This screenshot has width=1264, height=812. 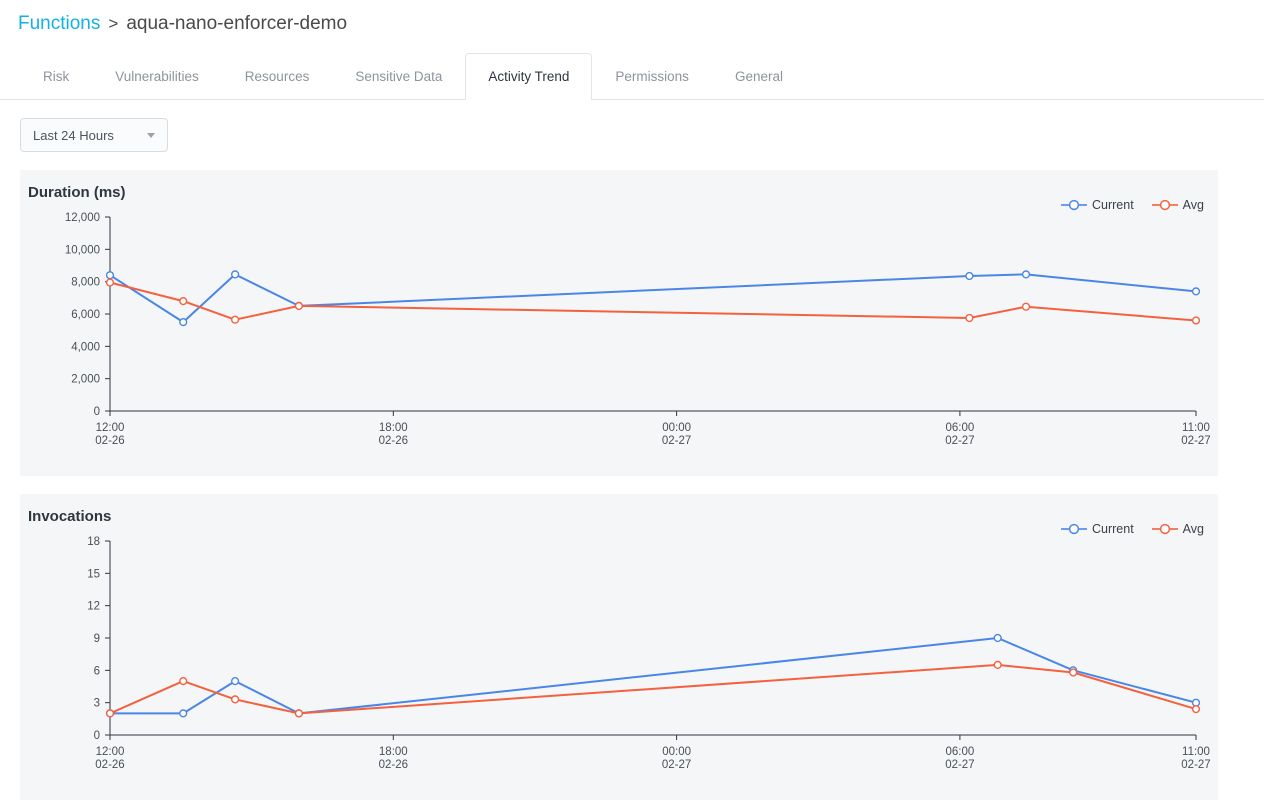 I want to click on y-axis-tick-label: 18, so click(x=93, y=542).